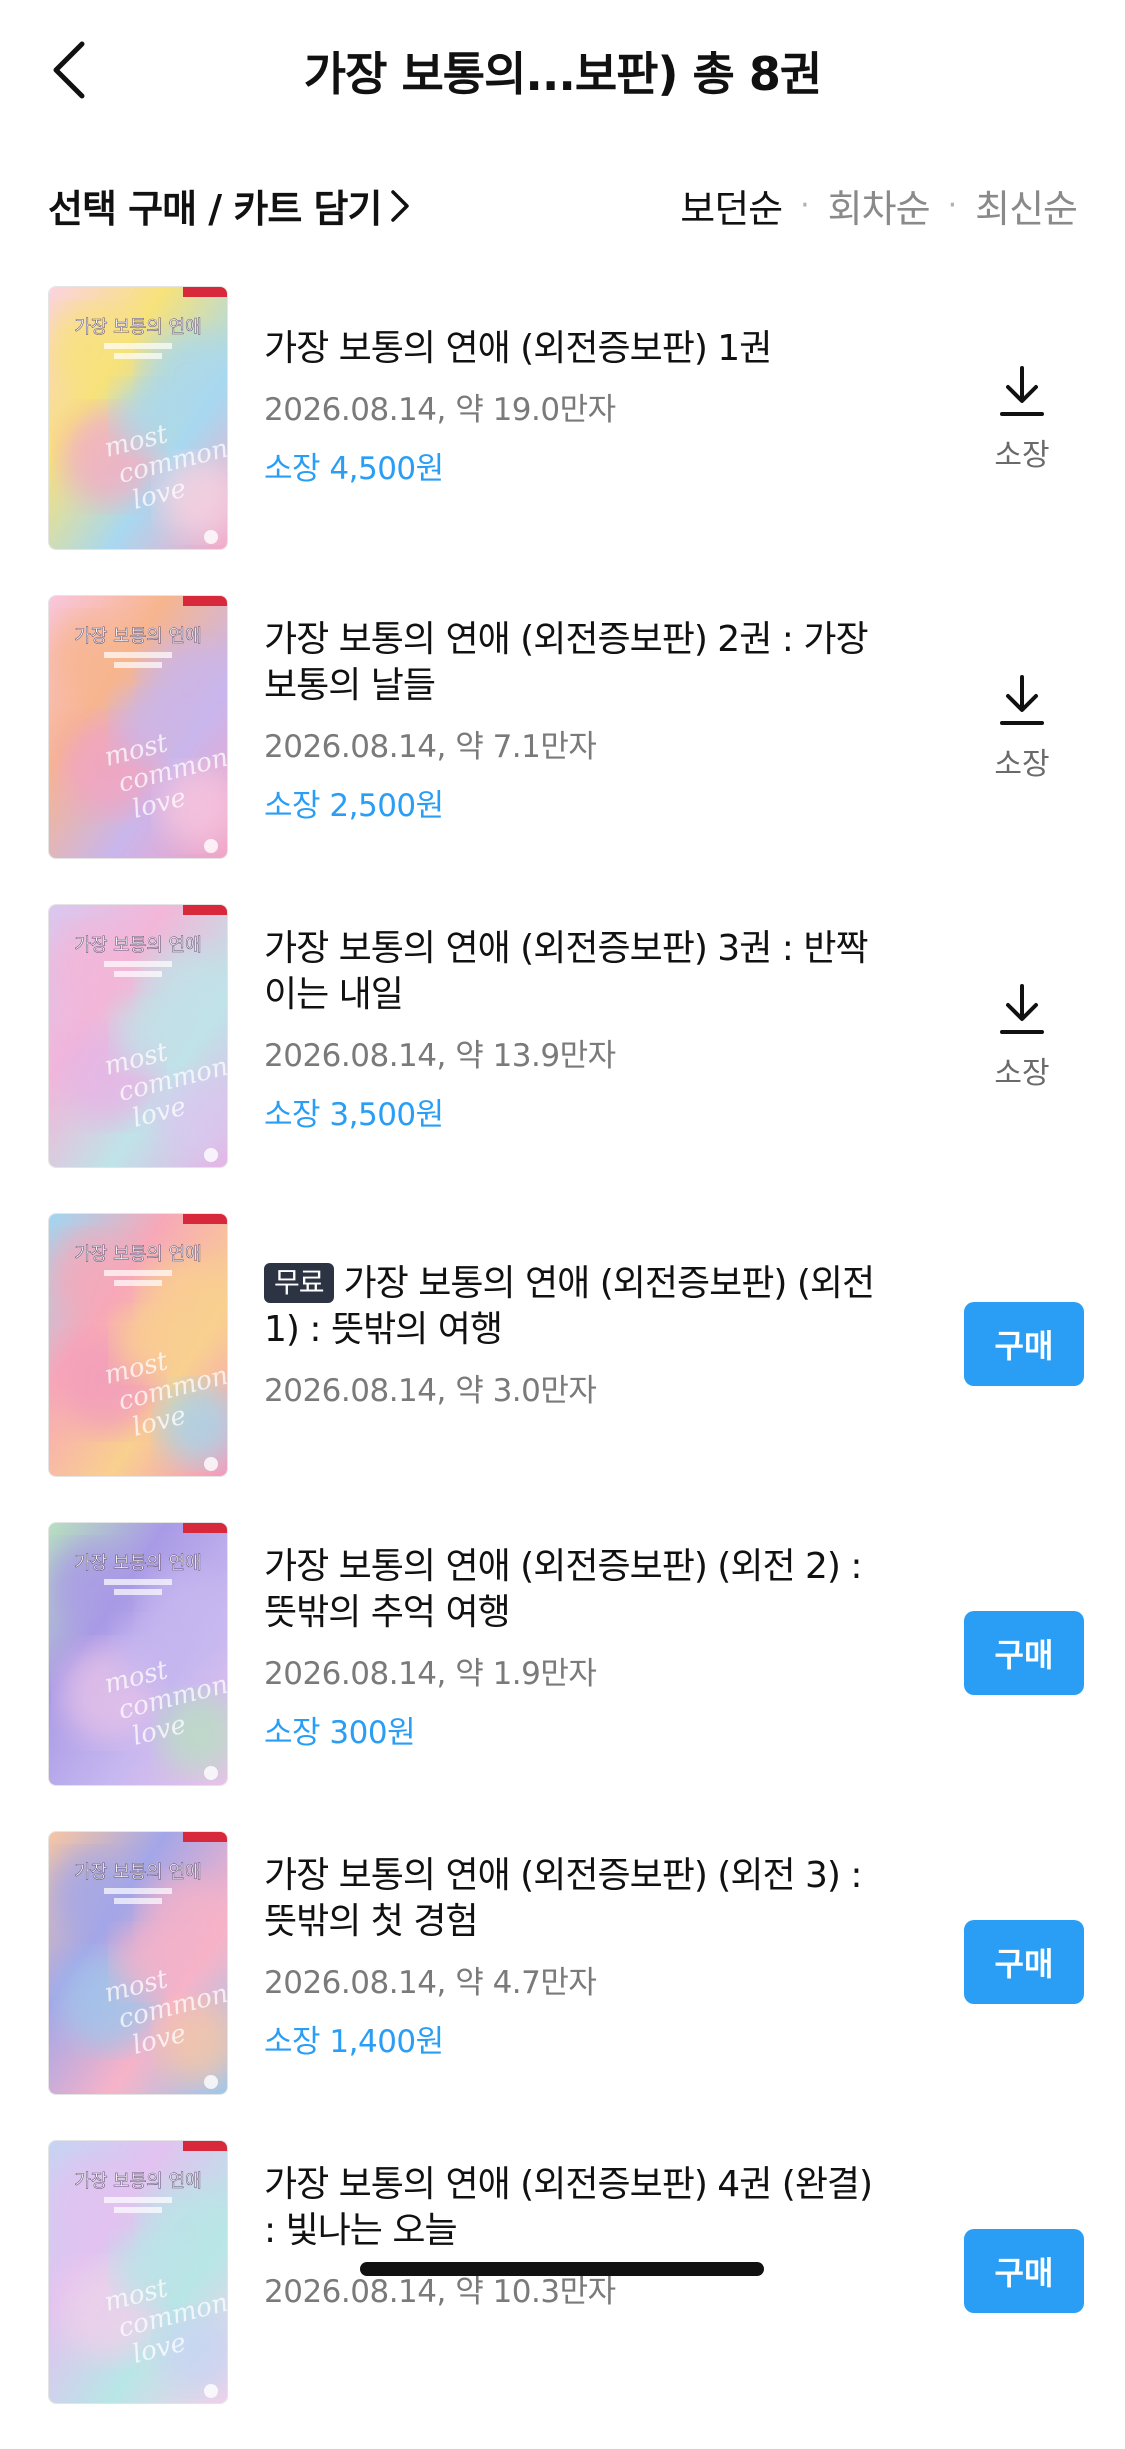 Image resolution: width=1125 pixels, height=2449 pixels. Describe the element at coordinates (566, 662) in the screenshot. I see `item-title: 가장 보통의 연애 (외전증보판) 2권 : 가장 보통의 날들` at that location.